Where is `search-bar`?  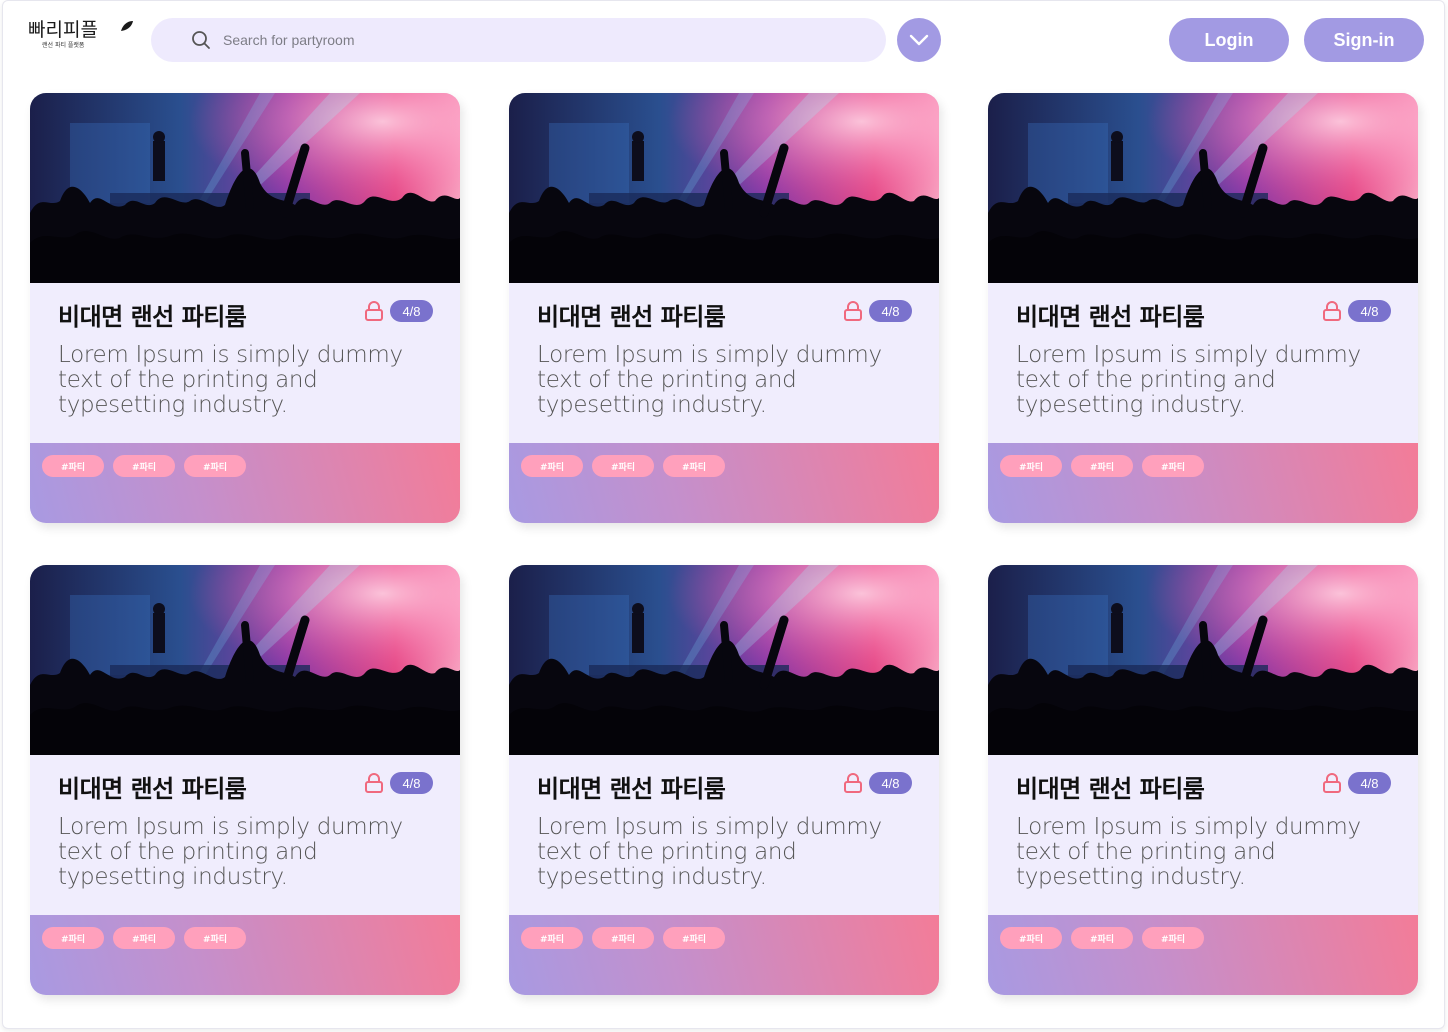 search-bar is located at coordinates (518, 40).